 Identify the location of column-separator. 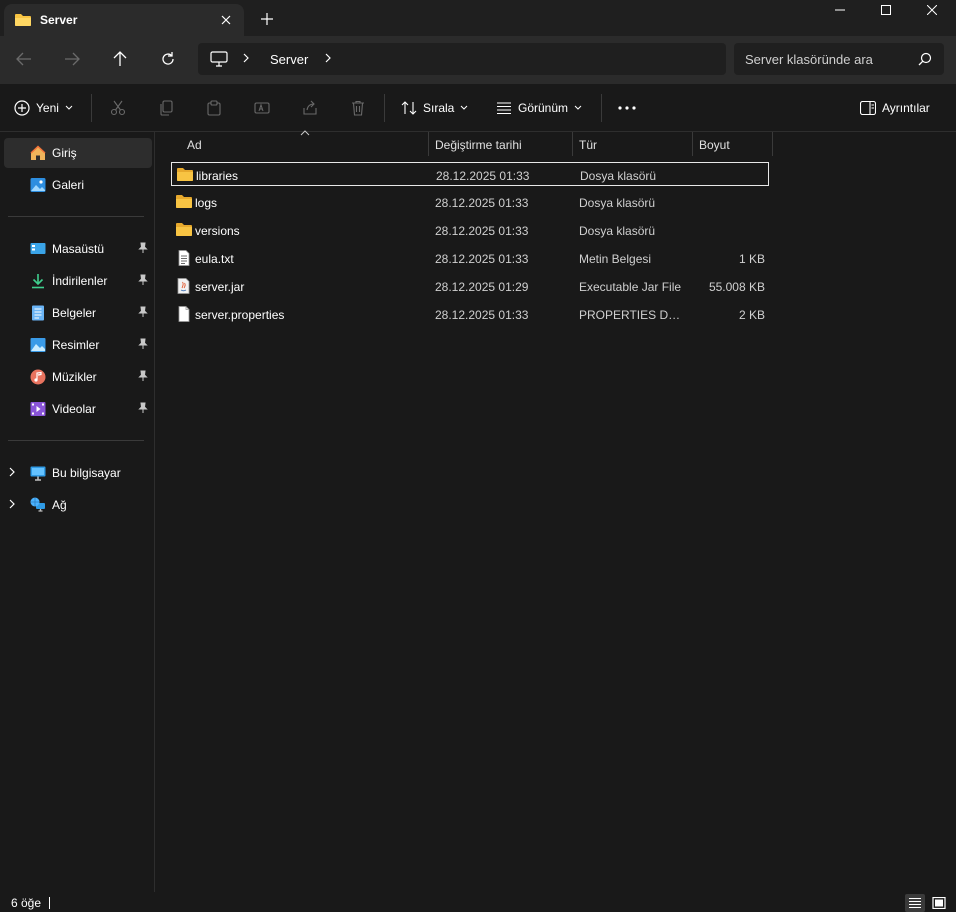
(772, 144).